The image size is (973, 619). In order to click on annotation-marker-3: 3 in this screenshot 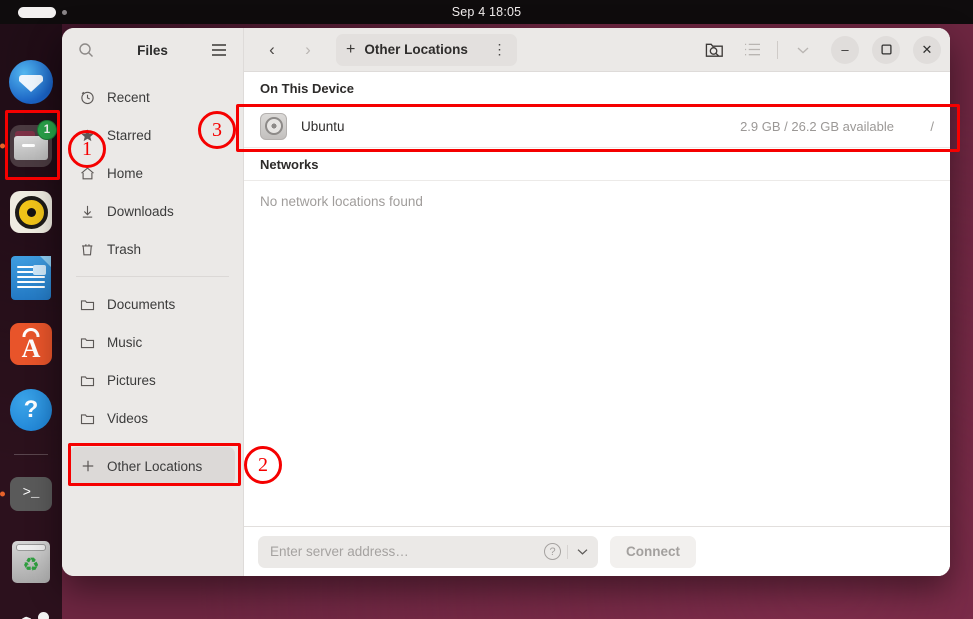, I will do `click(217, 130)`.